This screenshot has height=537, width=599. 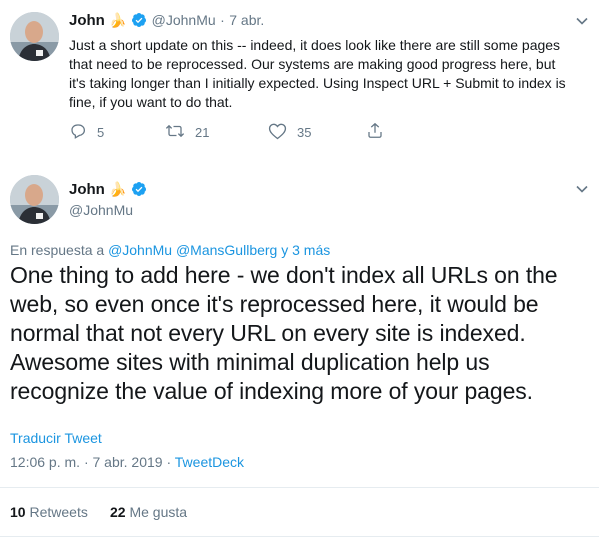 What do you see at coordinates (58, 512) in the screenshot?
I see `retweet-stat-label: Retweets` at bounding box center [58, 512].